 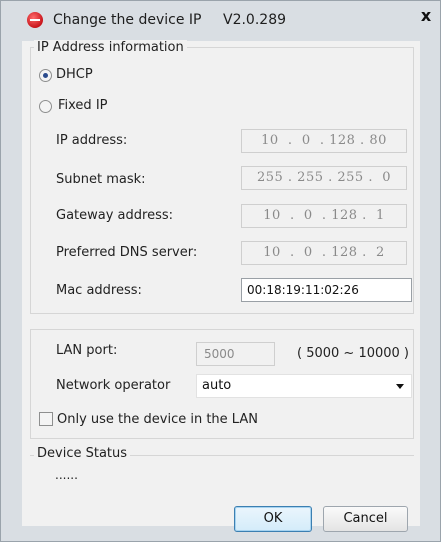 I want to click on network-operator-label: Network operator, so click(x=113, y=385).